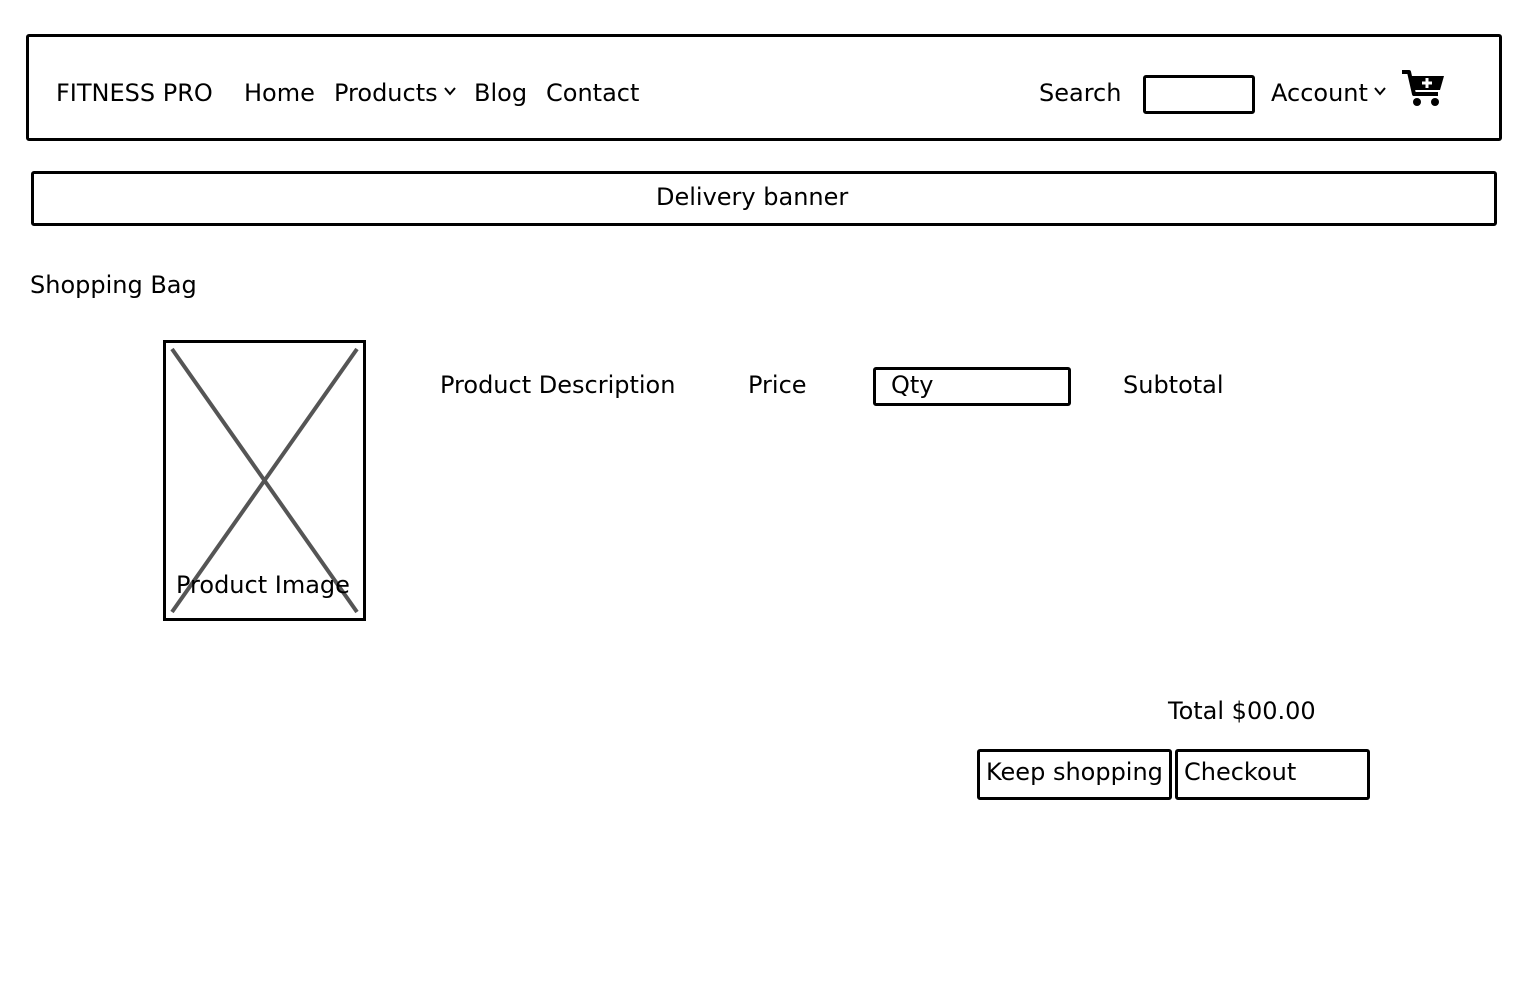 The width and height of the screenshot is (1540, 982). Describe the element at coordinates (558, 385) in the screenshot. I see `column-product-description: Product Description` at that location.